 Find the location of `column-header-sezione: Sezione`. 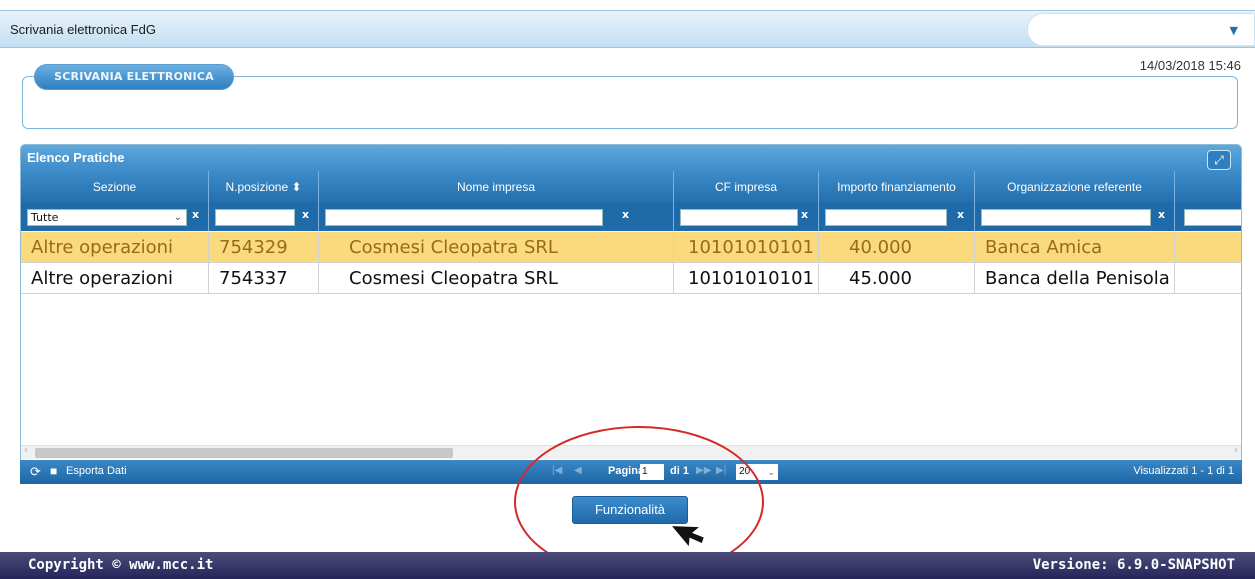

column-header-sezione: Sezione is located at coordinates (115, 187).